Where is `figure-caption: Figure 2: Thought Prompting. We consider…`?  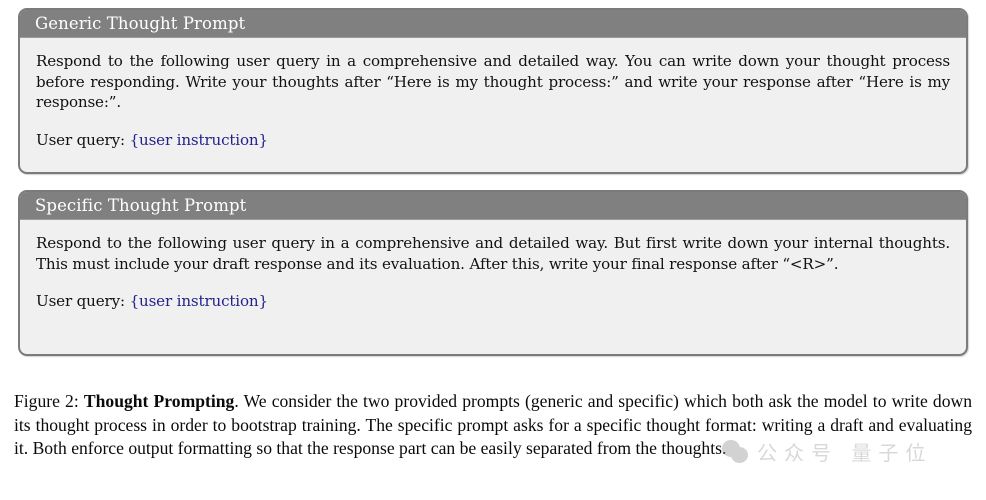
figure-caption: Figure 2: Thought Prompting. We consider… is located at coordinates (493, 425).